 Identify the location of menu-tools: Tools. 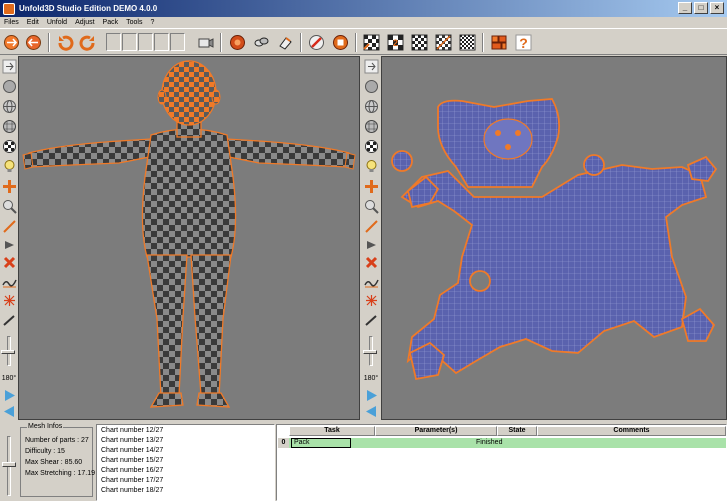
(134, 22).